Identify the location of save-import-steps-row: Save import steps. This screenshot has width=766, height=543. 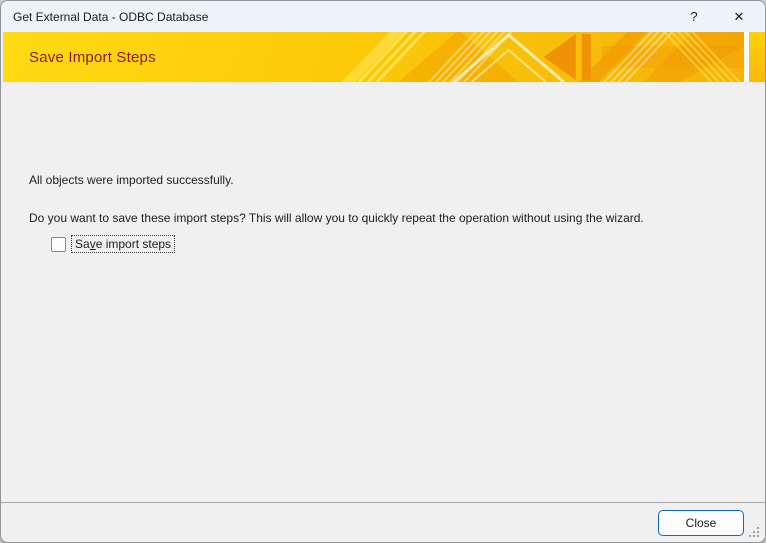
(113, 244).